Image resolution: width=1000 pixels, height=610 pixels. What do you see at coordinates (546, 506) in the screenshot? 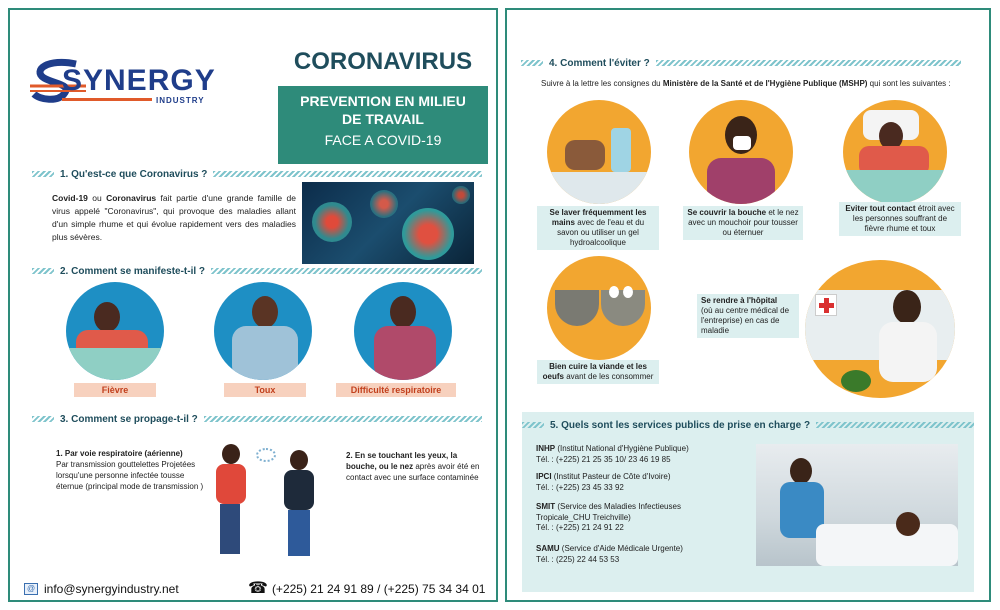
I see `service-name: SMIT` at bounding box center [546, 506].